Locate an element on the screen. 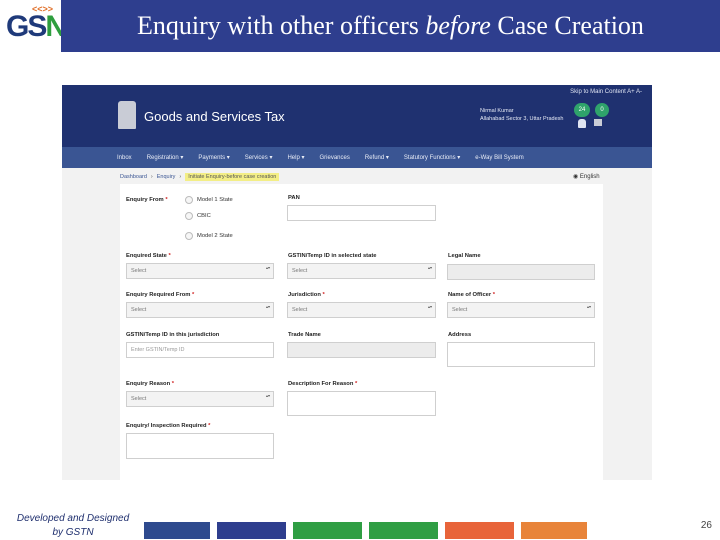 The height and width of the screenshot is (540, 720). jurisdiction-label: Jurisdiction * is located at coordinates (306, 295).